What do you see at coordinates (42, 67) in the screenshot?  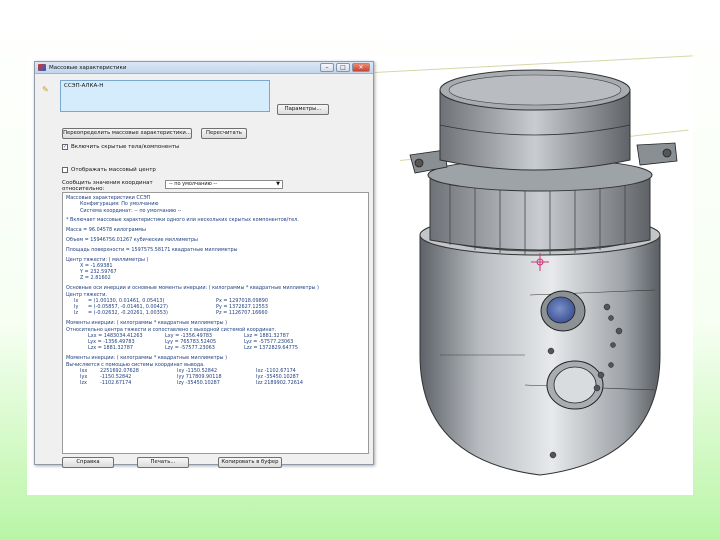 I see `app-icon` at bounding box center [42, 67].